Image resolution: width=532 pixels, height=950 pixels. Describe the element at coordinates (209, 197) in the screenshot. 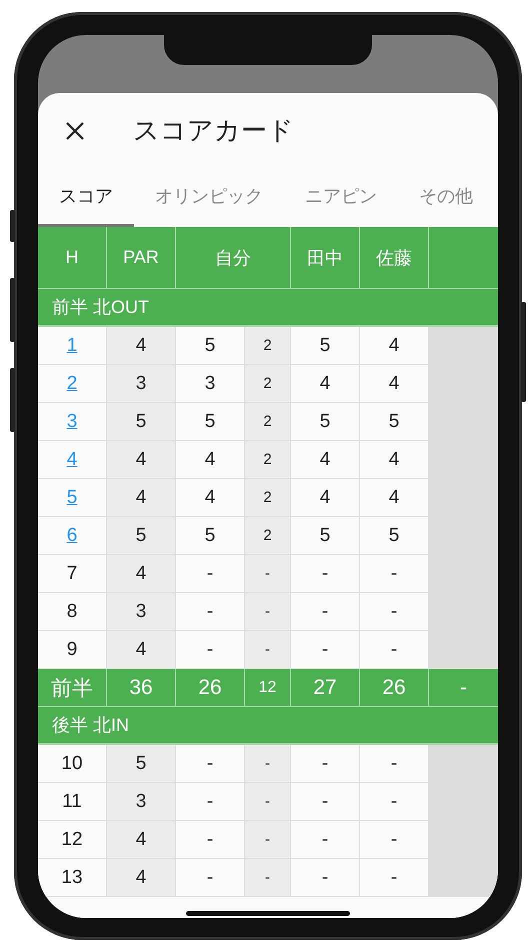

I see `tab: オリンピック` at that location.